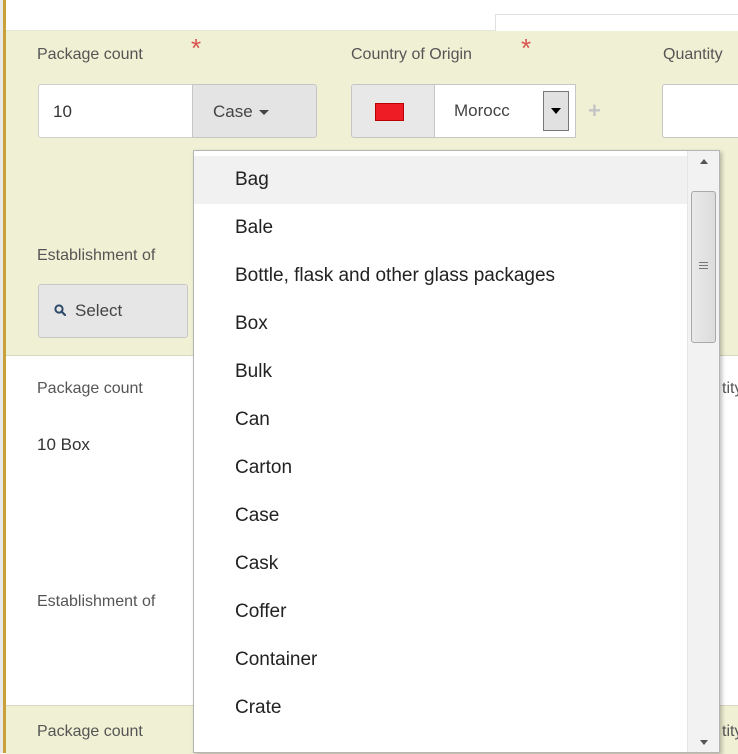 This screenshot has width=738, height=754. What do you see at coordinates (441, 420) in the screenshot?
I see `dropdown-option-can: Can` at bounding box center [441, 420].